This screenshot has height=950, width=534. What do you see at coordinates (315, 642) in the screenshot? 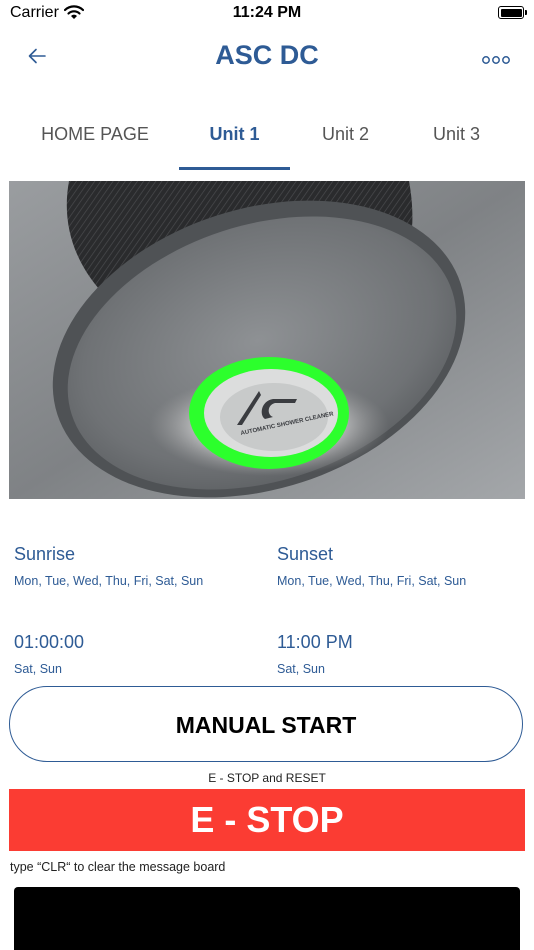
I see `timer-2-time: 11:00 PM` at bounding box center [315, 642].